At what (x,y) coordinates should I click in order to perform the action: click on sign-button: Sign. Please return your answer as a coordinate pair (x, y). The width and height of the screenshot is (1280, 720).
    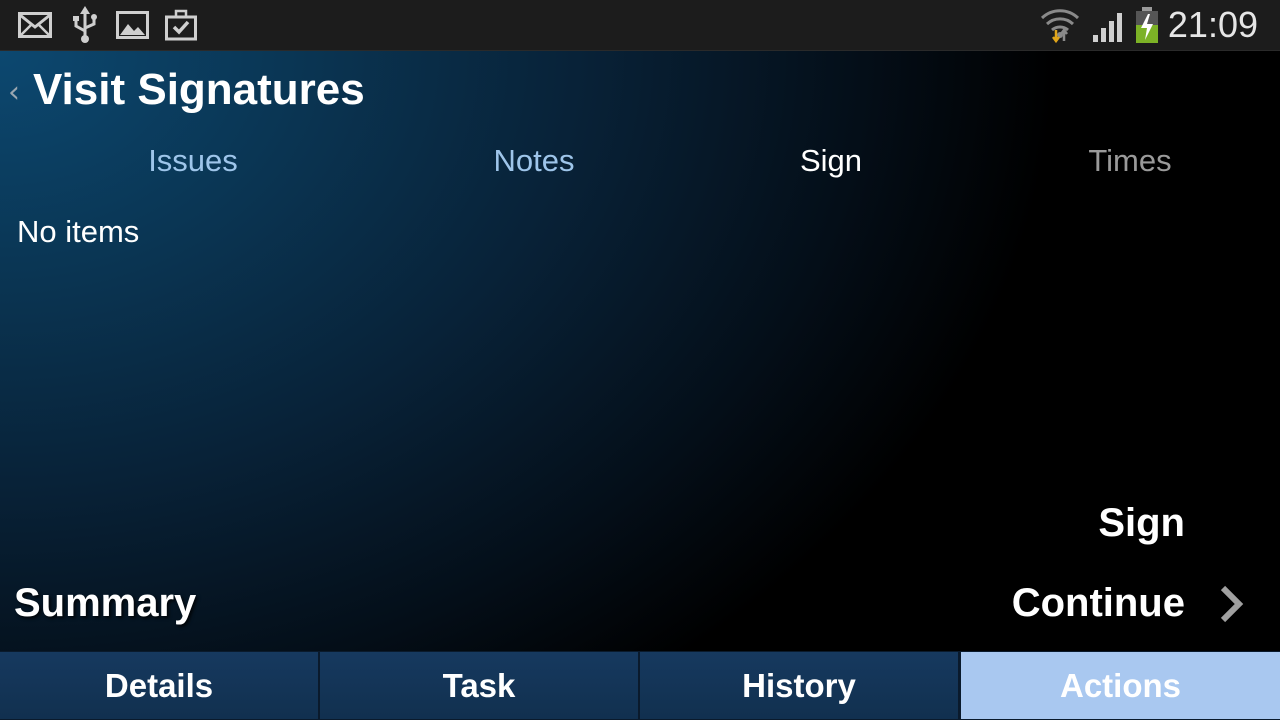
    Looking at the image, I should click on (1141, 523).